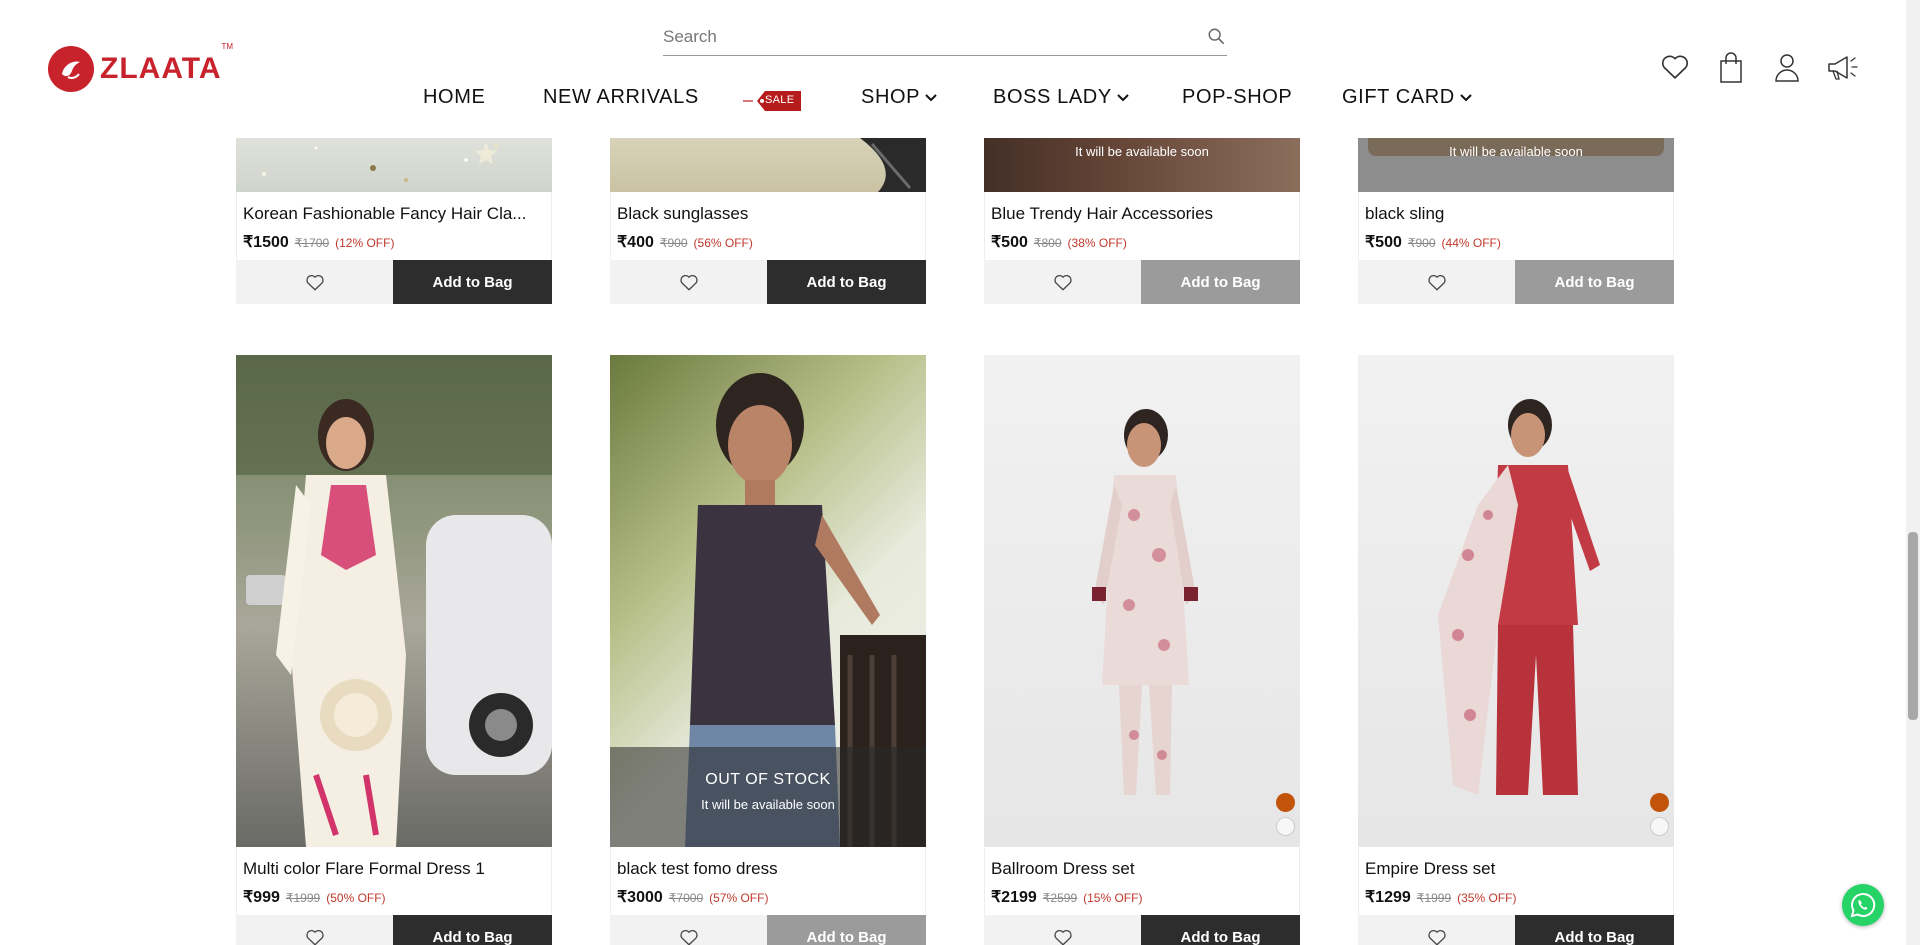  What do you see at coordinates (773, 103) in the screenshot?
I see `nav-sale: SALE` at bounding box center [773, 103].